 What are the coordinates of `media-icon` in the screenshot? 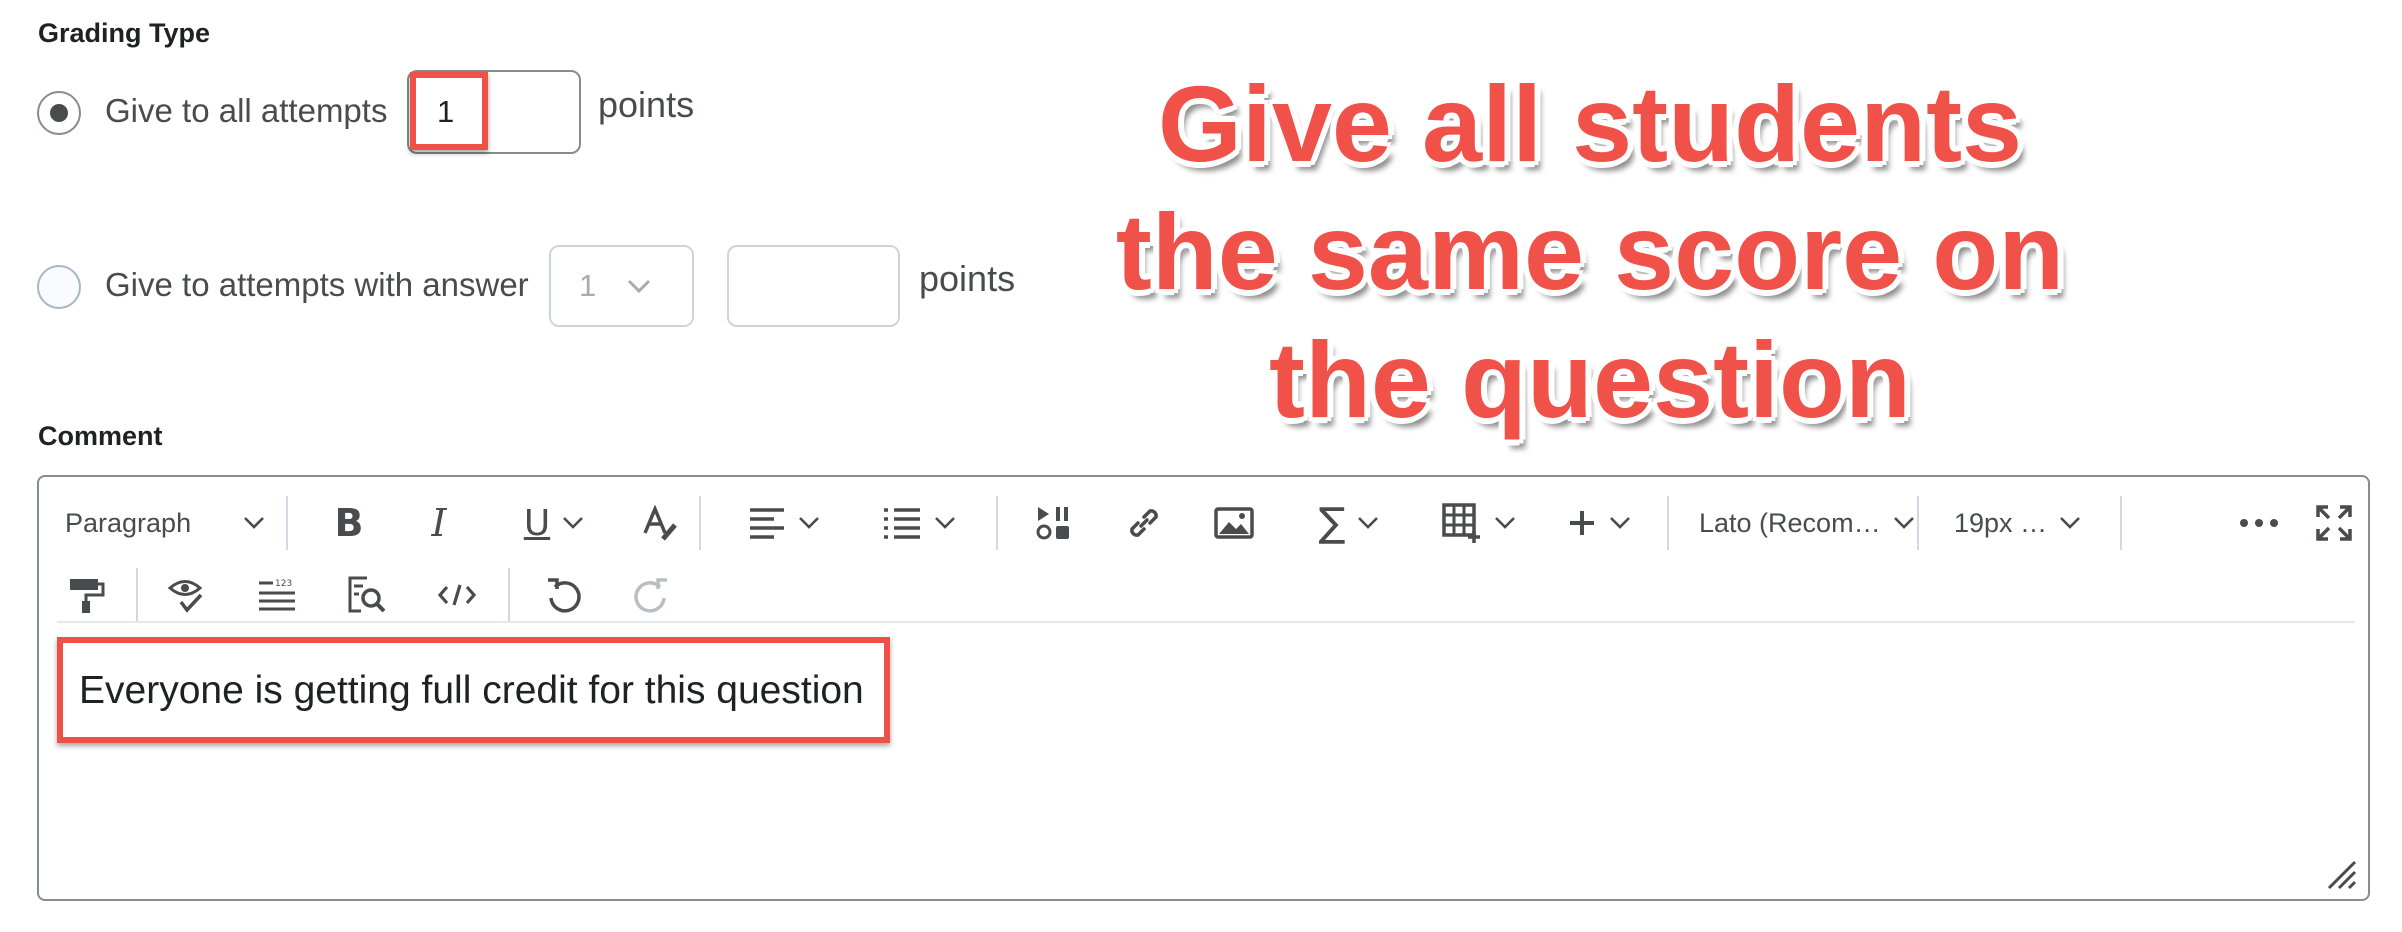 It's located at (1052, 523).